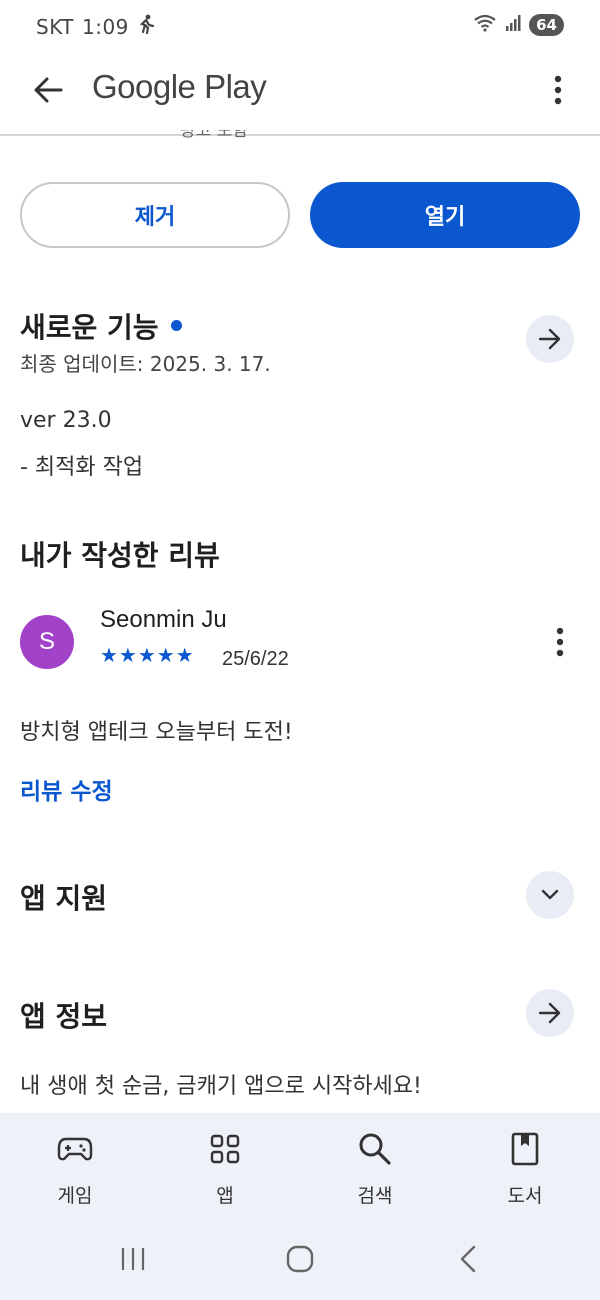 The width and height of the screenshot is (600, 1300). I want to click on last-updated: 최종 업데이트: 2025. 3. 17., so click(145, 364).